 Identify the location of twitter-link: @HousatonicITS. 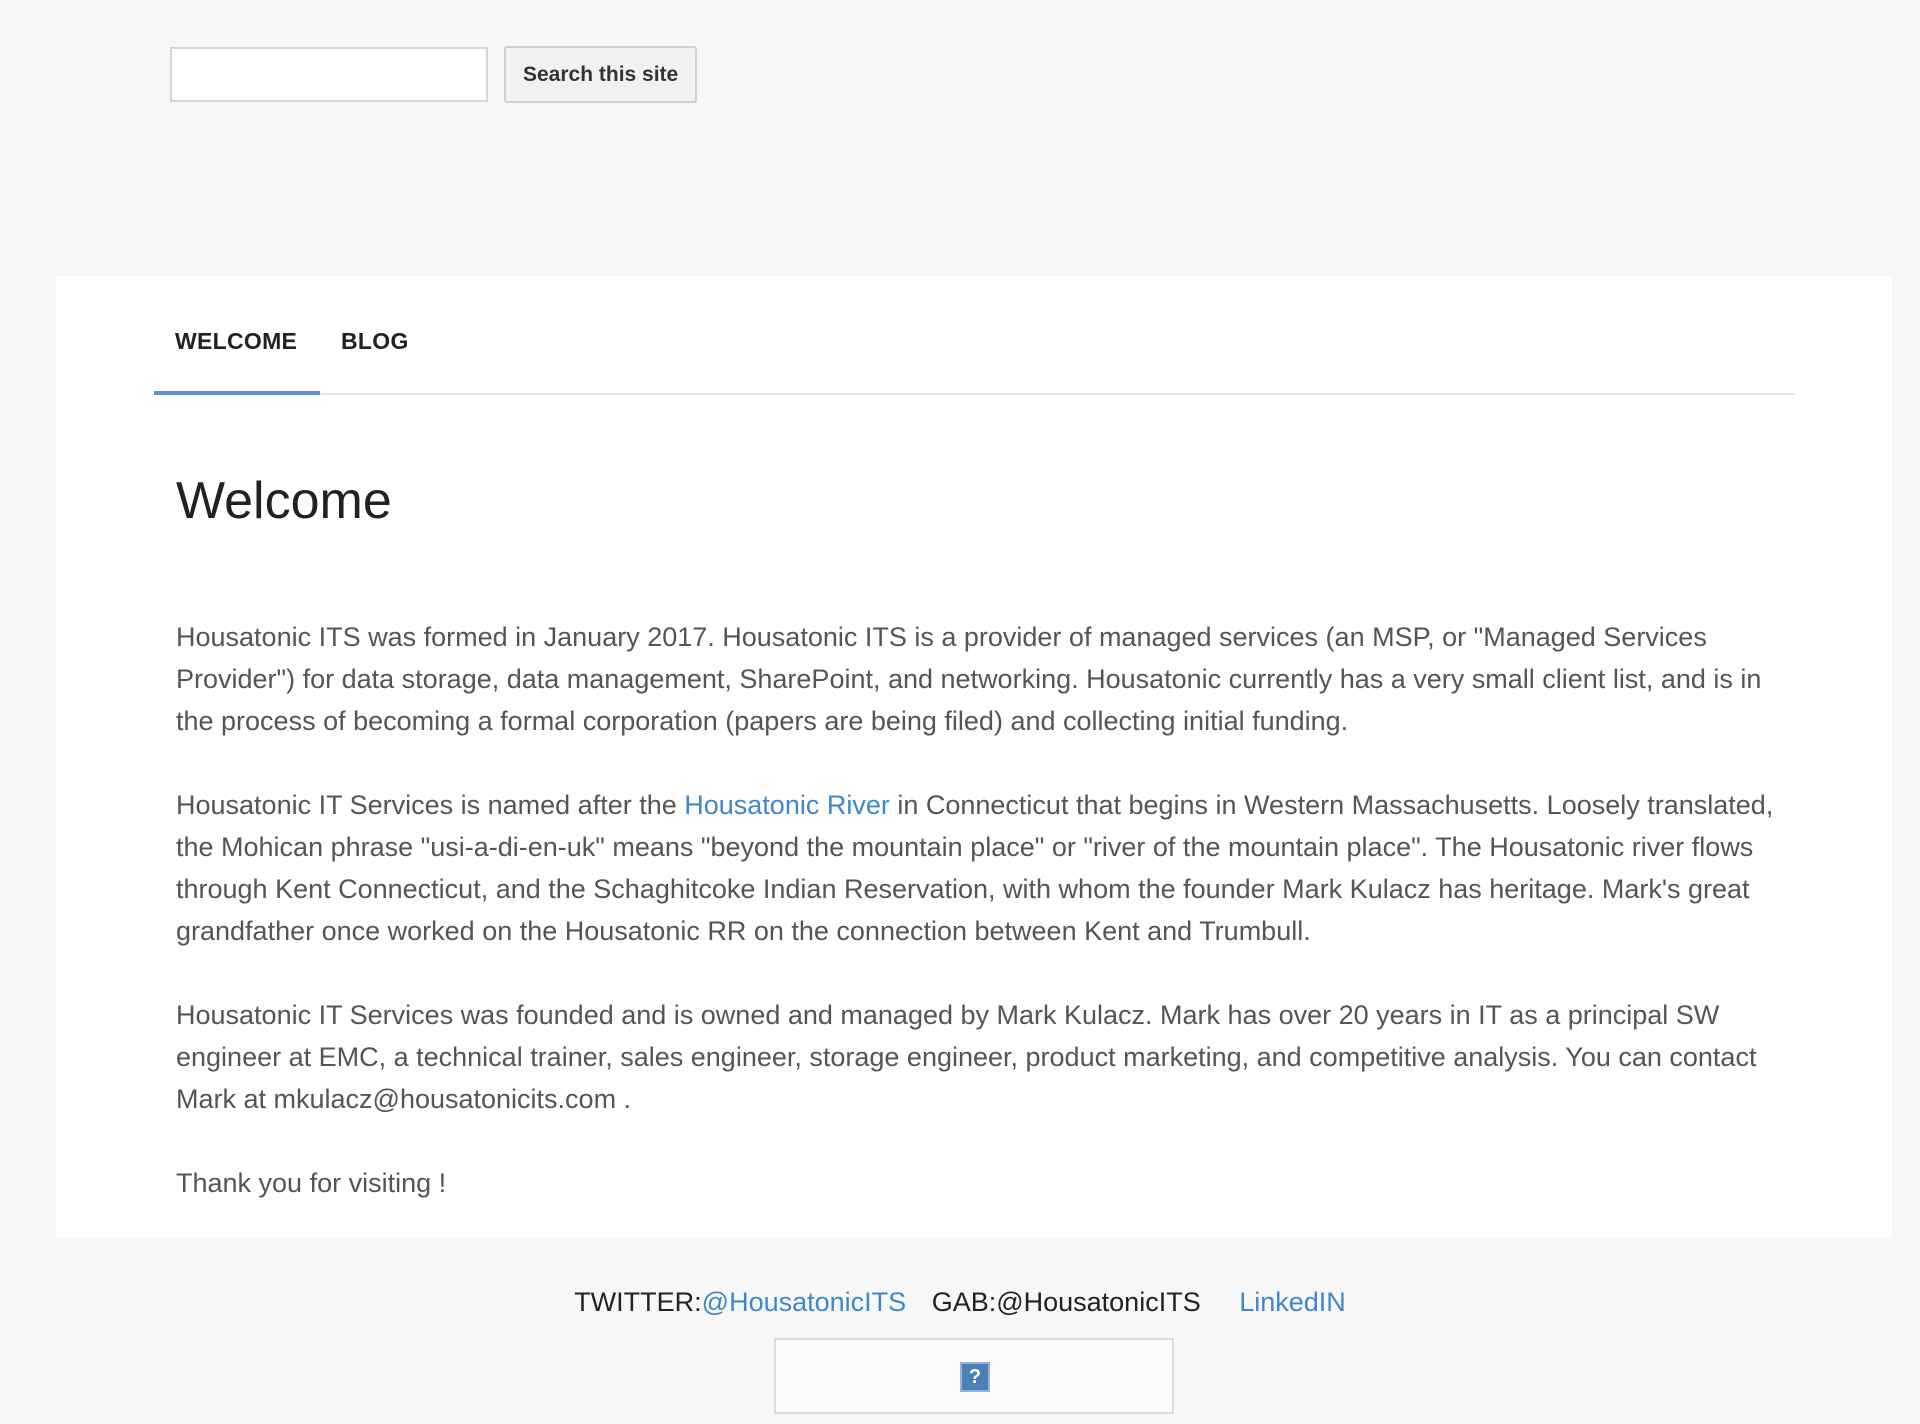
(804, 1302).